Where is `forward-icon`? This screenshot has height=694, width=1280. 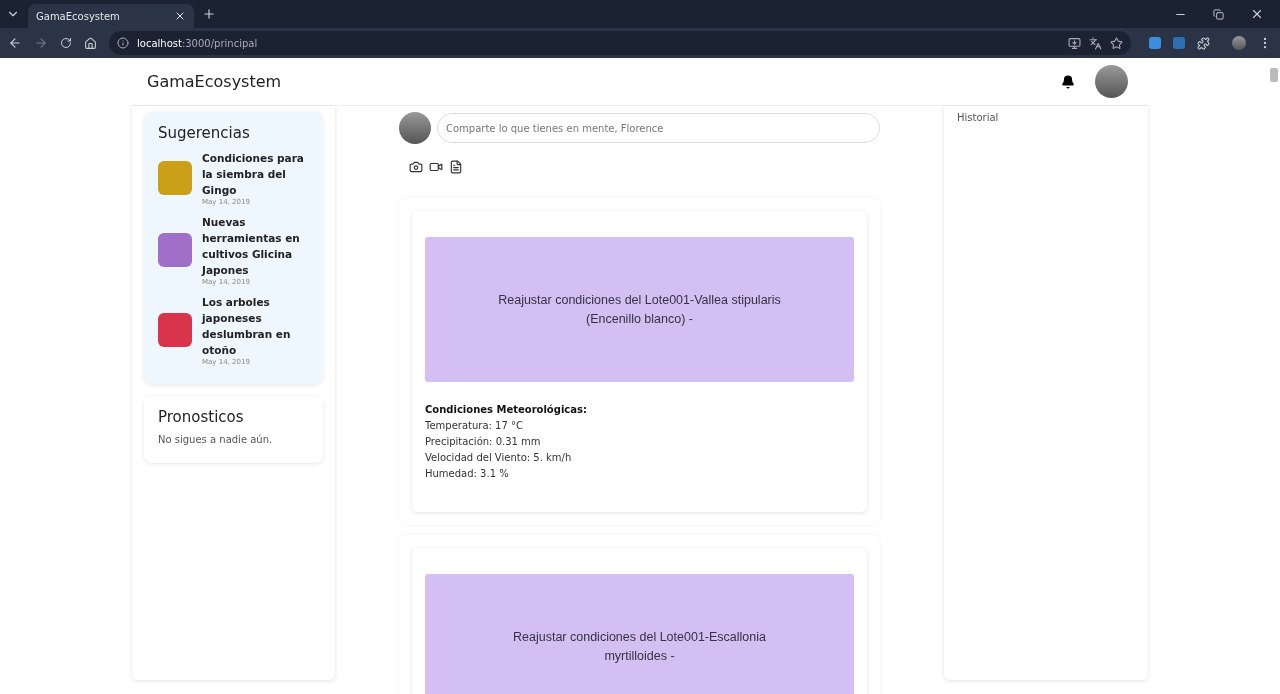
forward-icon is located at coordinates (41, 43).